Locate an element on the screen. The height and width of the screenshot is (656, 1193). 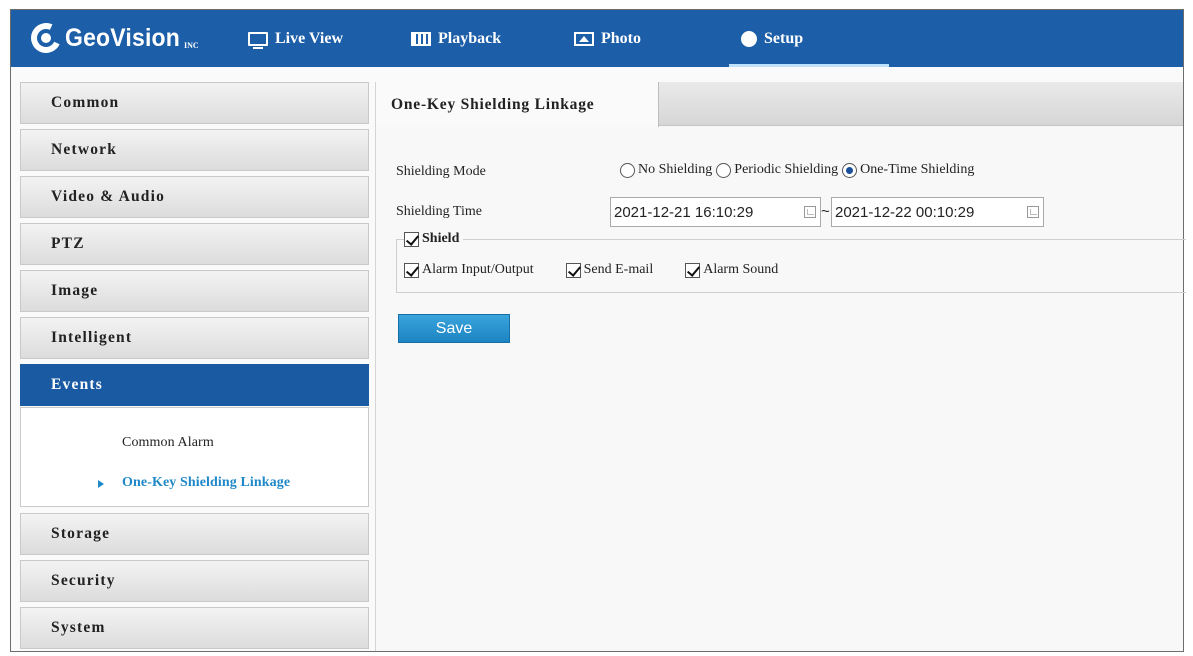
checkbox-label: Alarm Sound is located at coordinates (741, 269).